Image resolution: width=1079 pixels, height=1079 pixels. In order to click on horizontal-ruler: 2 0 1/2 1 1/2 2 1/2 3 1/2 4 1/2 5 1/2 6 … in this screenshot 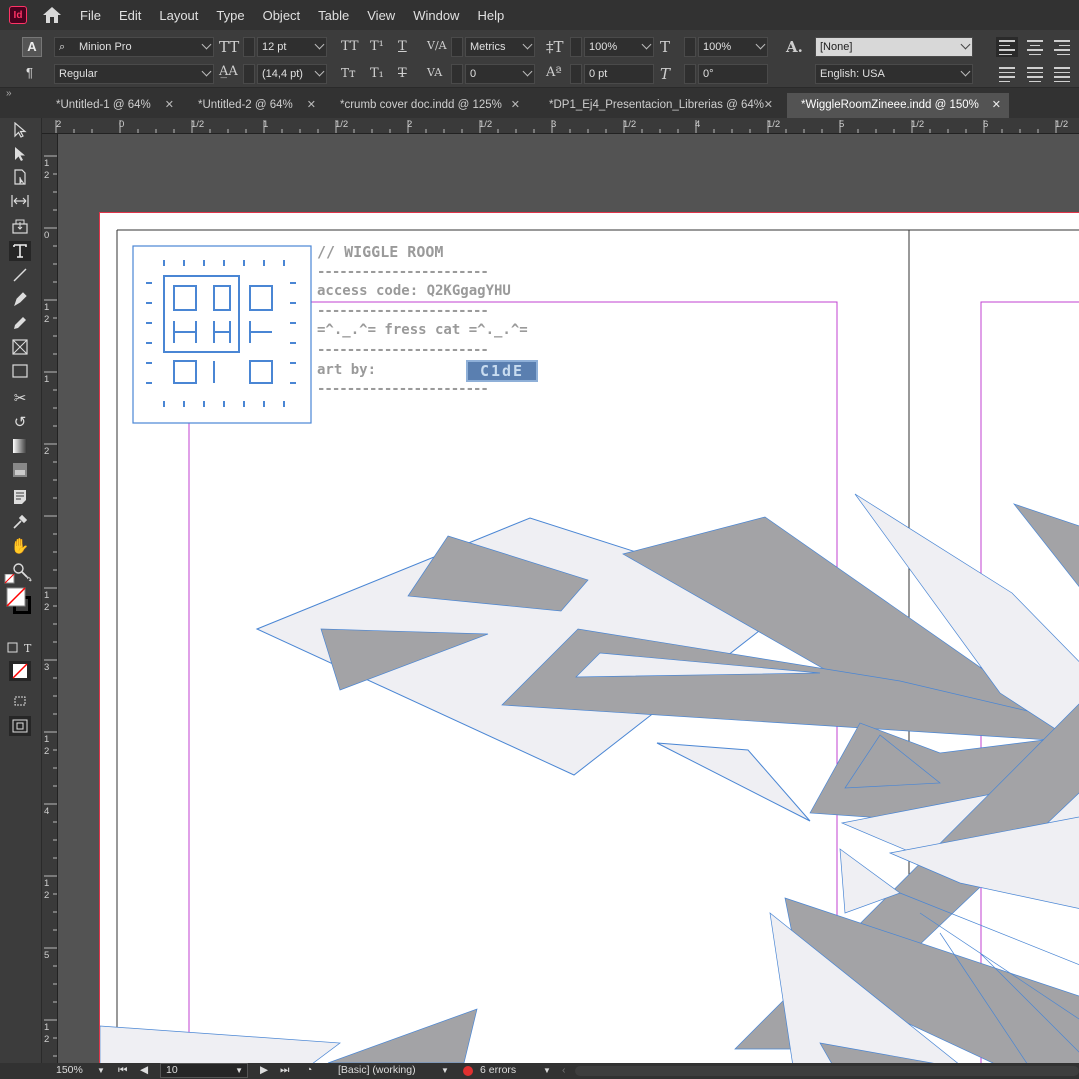, I will do `click(560, 126)`.